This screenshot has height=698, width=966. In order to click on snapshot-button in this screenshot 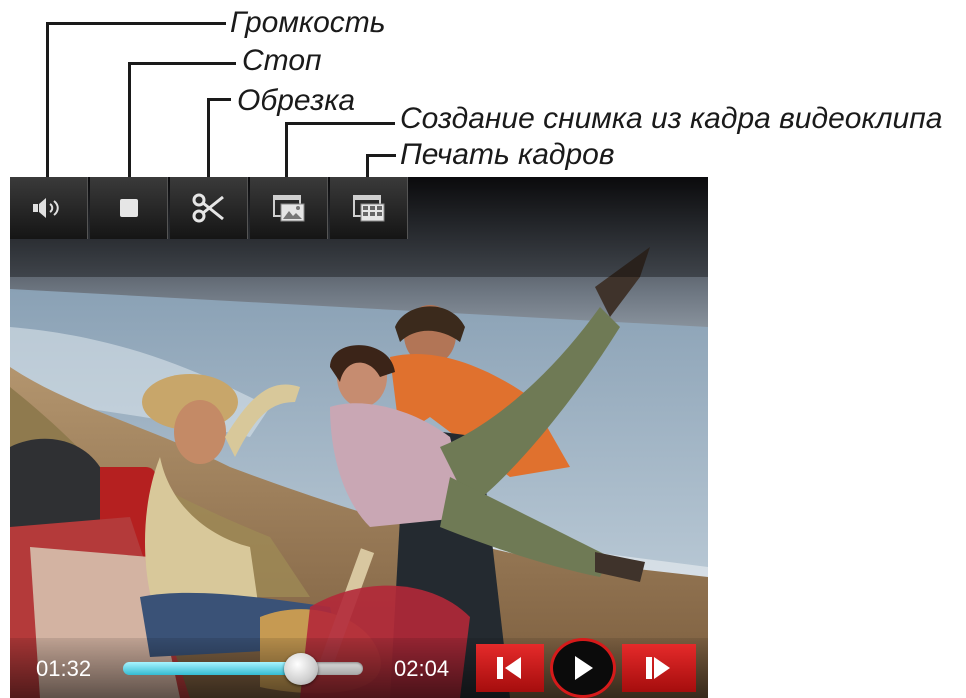, I will do `click(289, 208)`.